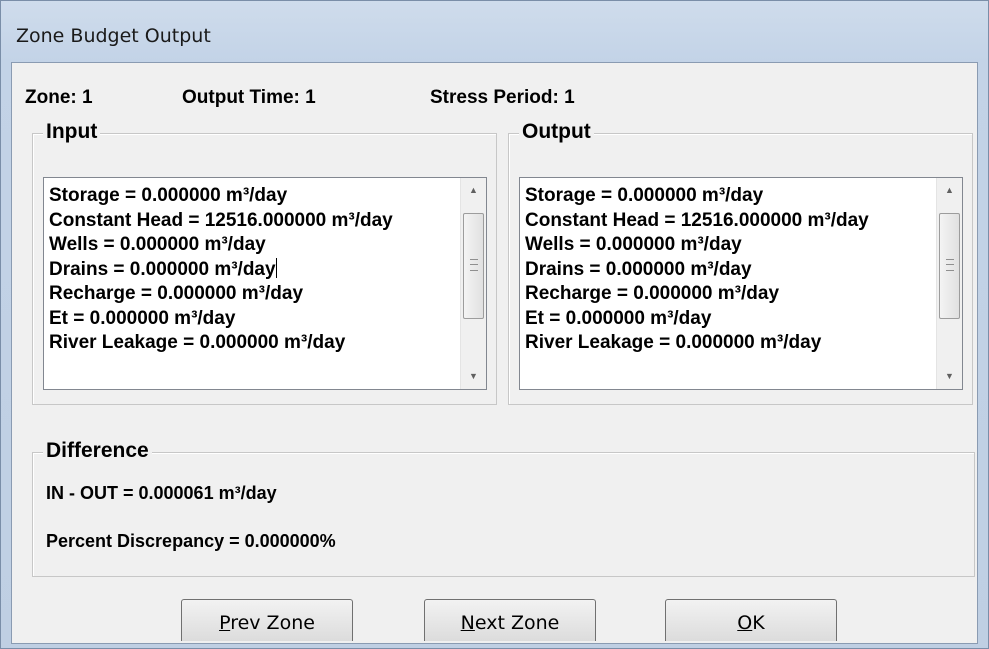 The image size is (989, 649). I want to click on prev-zone-mnemonic: P, so click(225, 623).